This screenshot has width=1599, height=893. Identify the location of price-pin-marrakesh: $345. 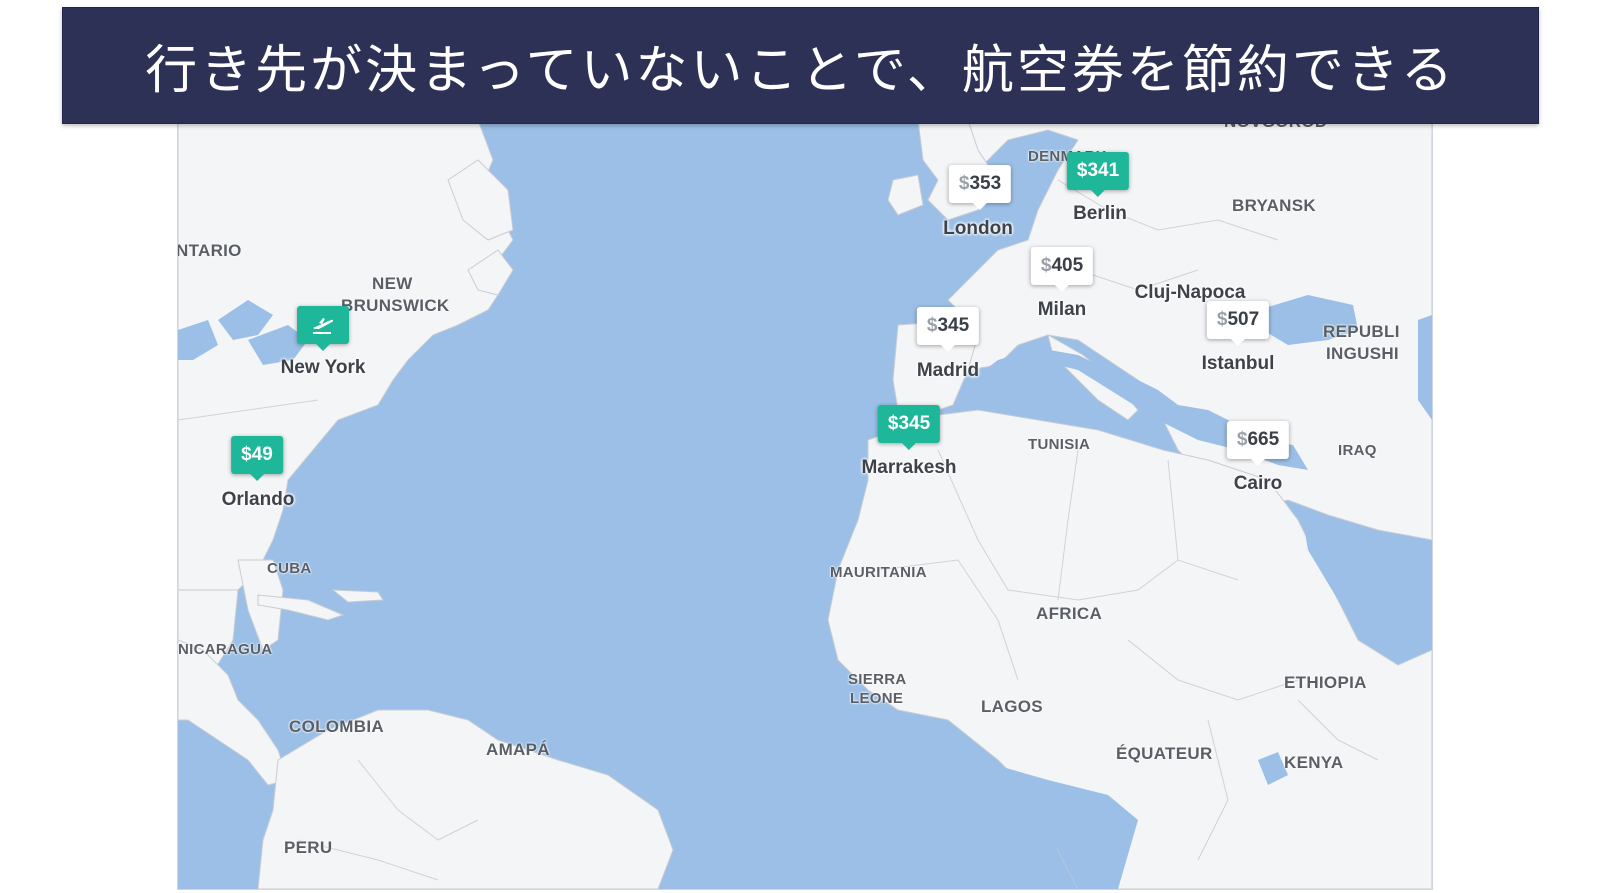
(909, 427).